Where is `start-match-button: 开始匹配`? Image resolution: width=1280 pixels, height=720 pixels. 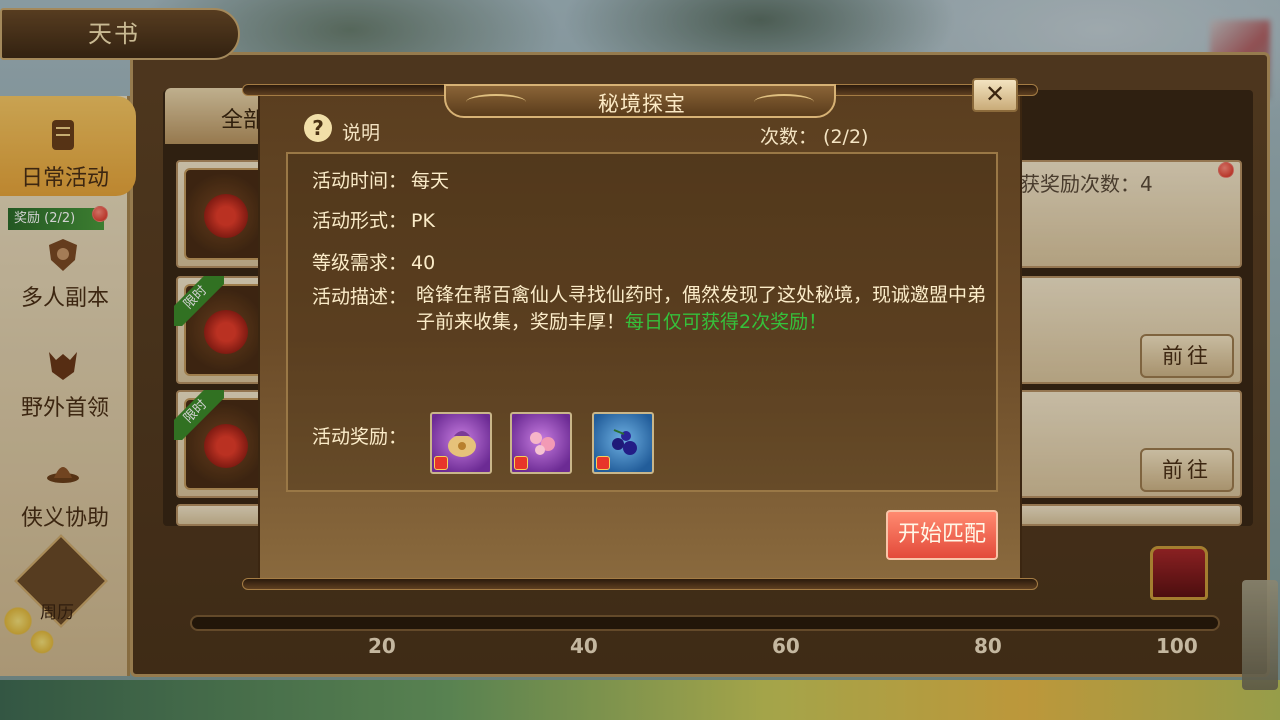 start-match-button: 开始匹配 is located at coordinates (942, 535).